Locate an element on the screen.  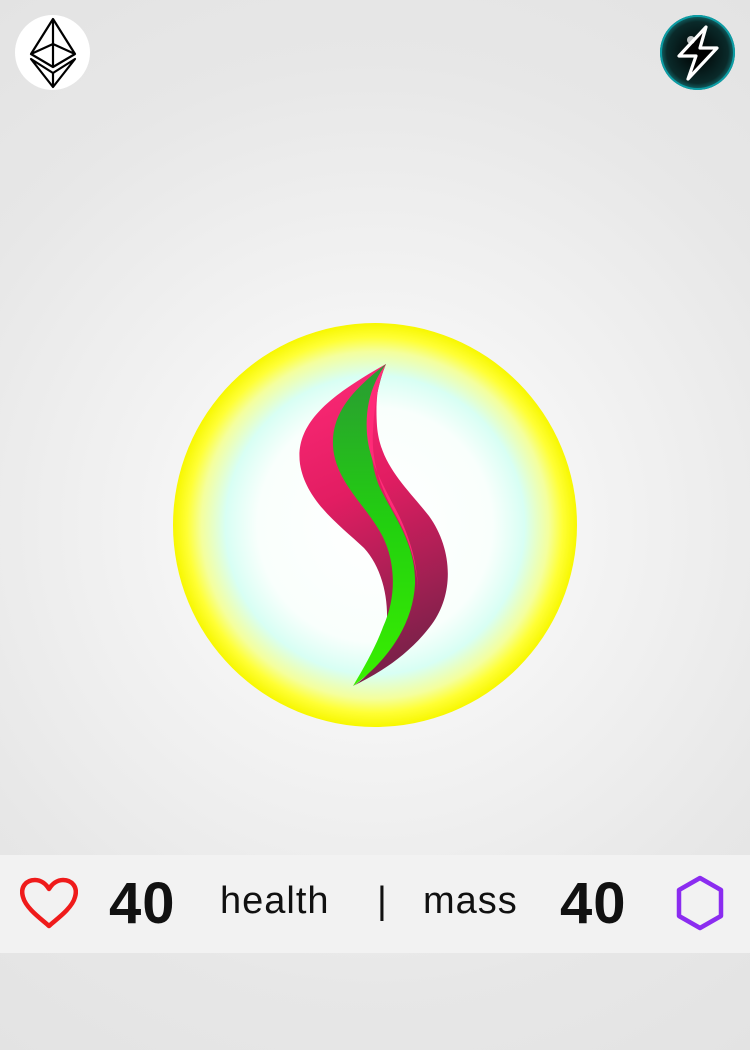
health-value: 40 is located at coordinates (142, 903).